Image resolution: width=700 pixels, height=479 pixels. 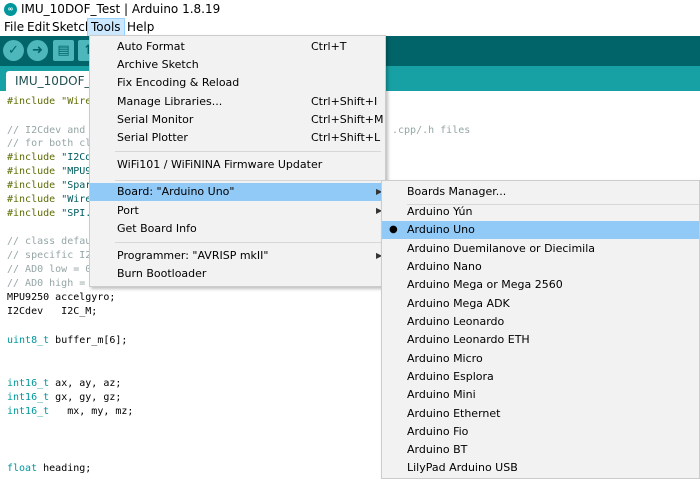 What do you see at coordinates (540, 285) in the screenshot?
I see `board-option-mega-2560: Arduino Mega or Mega 2560` at bounding box center [540, 285].